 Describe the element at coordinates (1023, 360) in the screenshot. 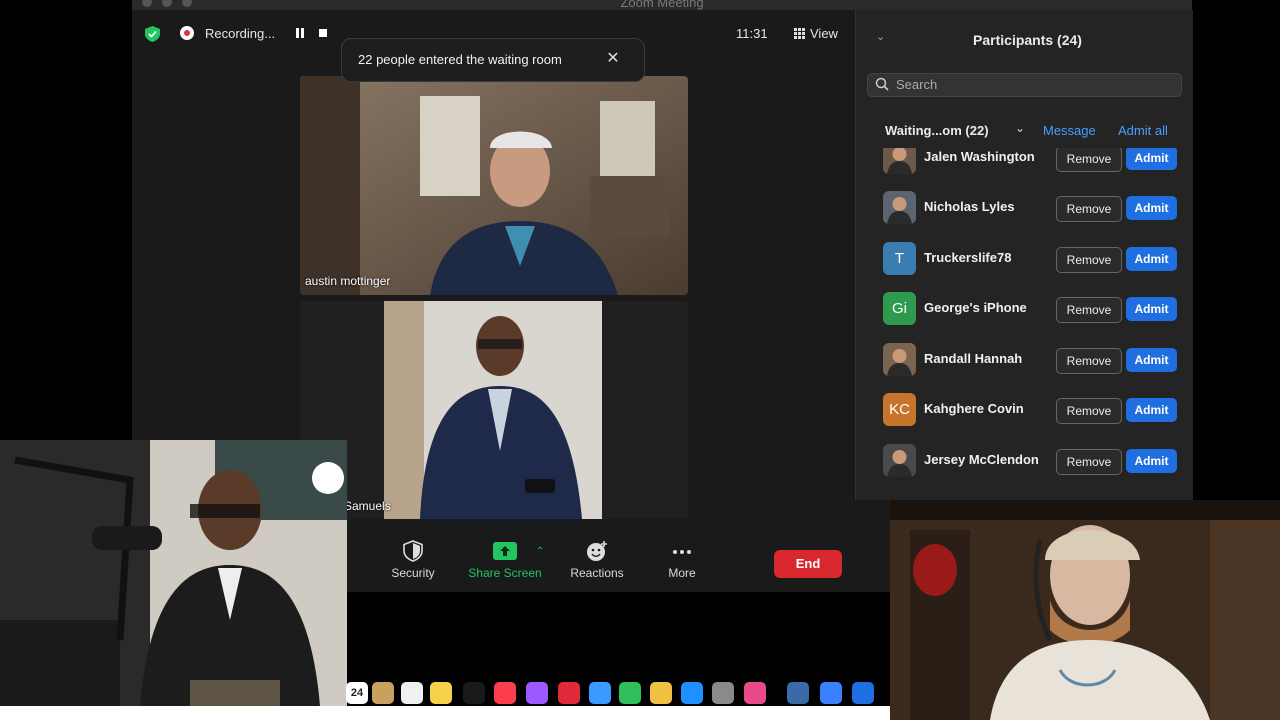

I see `participant-row: Randall Hannah Remove Admit` at that location.